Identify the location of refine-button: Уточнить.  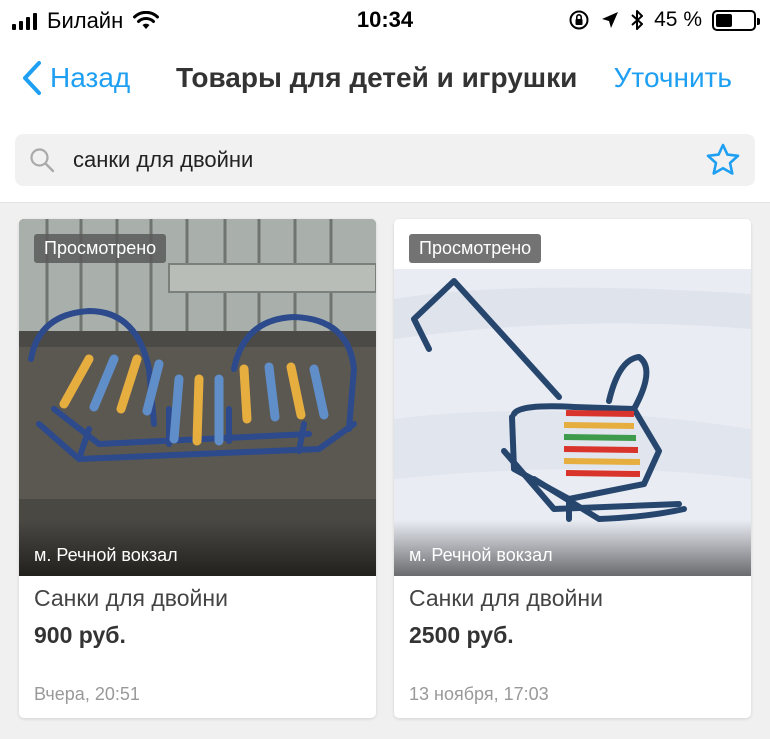
(673, 78).